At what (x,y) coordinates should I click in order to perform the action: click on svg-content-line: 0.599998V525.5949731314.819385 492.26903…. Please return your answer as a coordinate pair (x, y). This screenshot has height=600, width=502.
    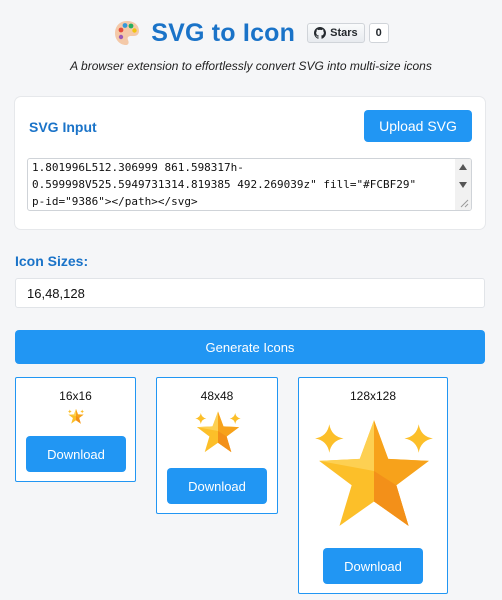
    Looking at the image, I should click on (224, 184).